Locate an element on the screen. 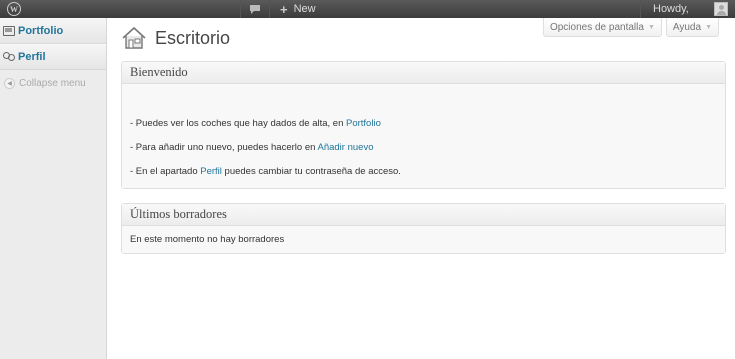  admin-sidebar: Portfolio Perfil ◀ Collapse menu is located at coordinates (53, 188).